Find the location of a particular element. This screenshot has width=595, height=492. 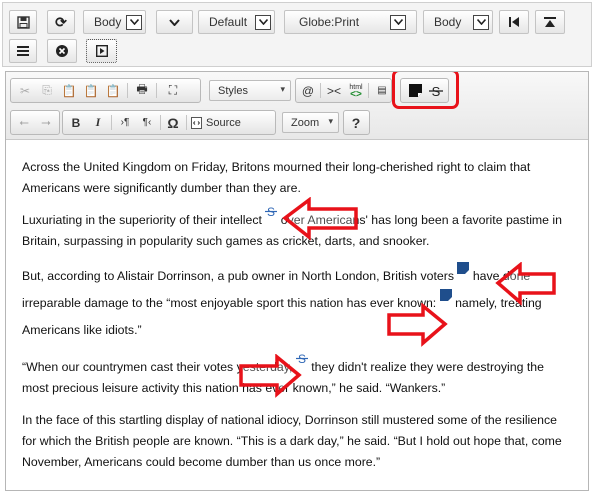

save-button is located at coordinates (23, 22).